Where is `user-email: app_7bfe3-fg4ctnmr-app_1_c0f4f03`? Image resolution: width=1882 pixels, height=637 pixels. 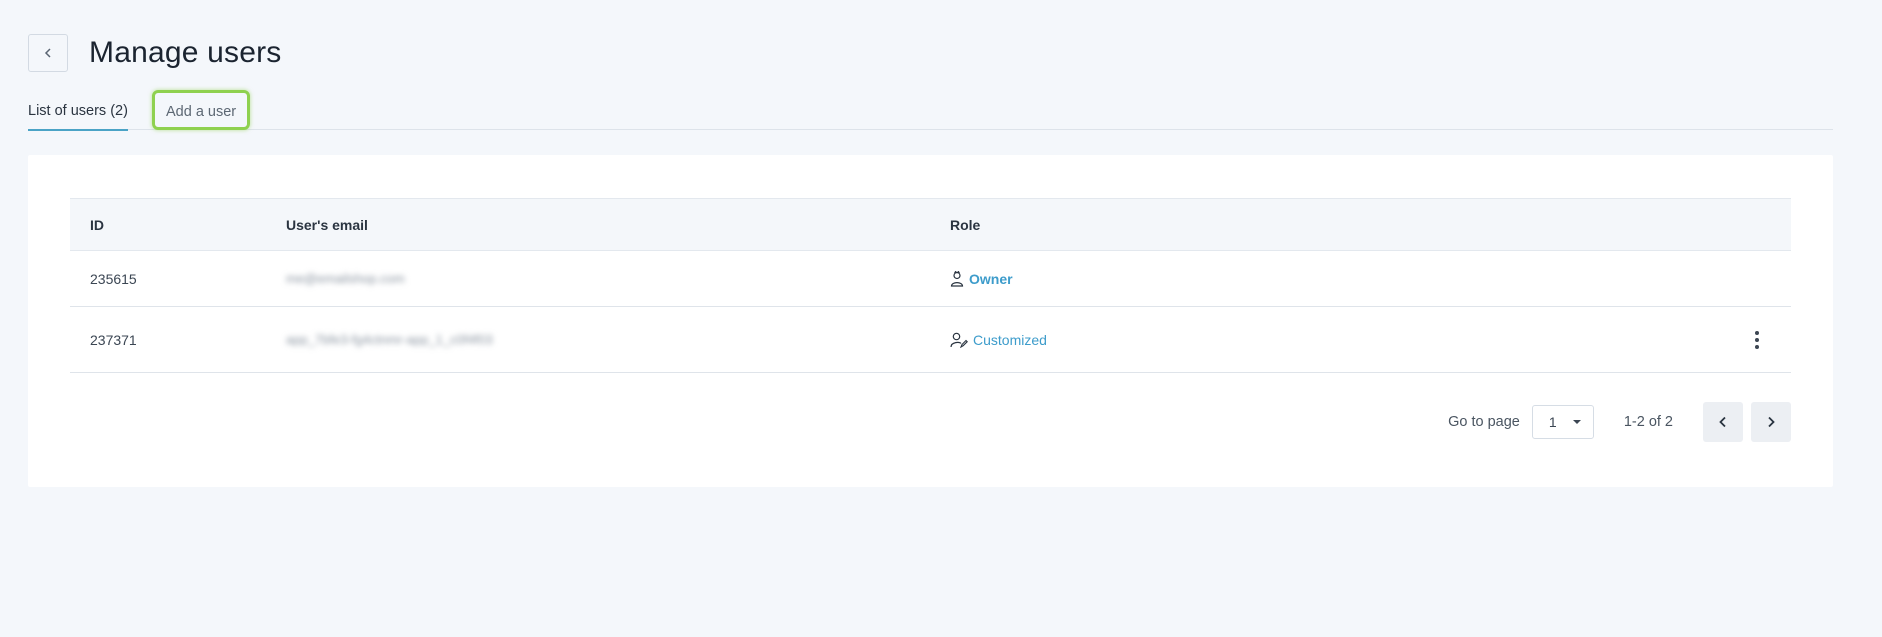 user-email: app_7bfe3-fg4ctnmr-app_1_c0f4f03 is located at coordinates (389, 339).